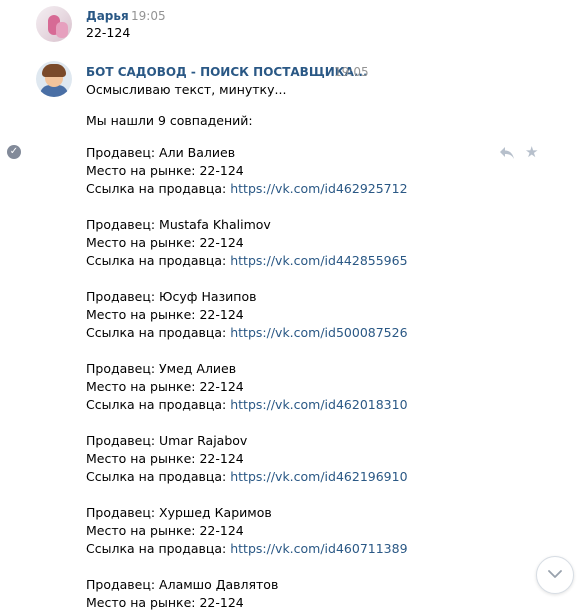  I want to click on seller-name: Продавец: Умед Алиев, so click(161, 368).